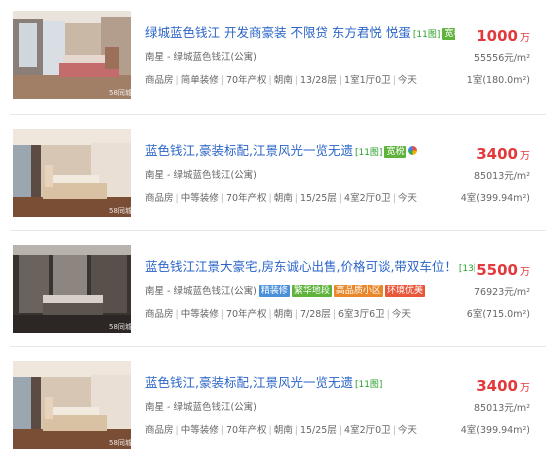 This screenshot has height=464, width=558. Describe the element at coordinates (502, 58) in the screenshot. I see `unit-price: 55556元/m²` at that location.